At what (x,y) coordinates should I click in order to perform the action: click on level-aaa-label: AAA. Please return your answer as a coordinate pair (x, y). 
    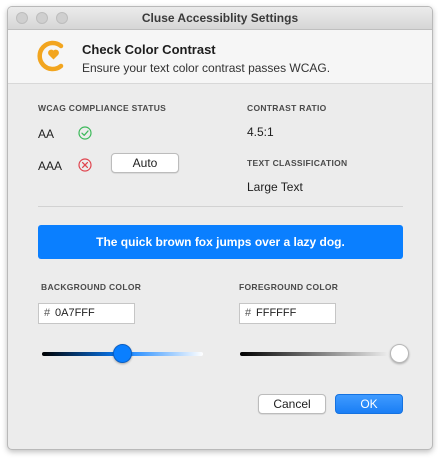
    Looking at the image, I should click on (50, 166).